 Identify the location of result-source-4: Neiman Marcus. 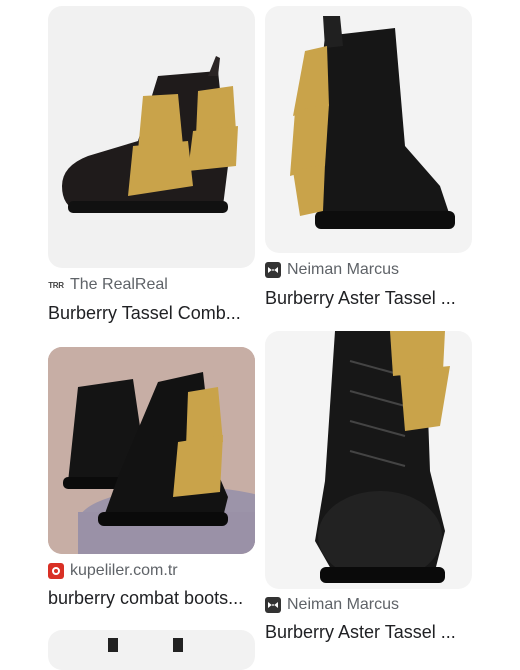
(332, 605).